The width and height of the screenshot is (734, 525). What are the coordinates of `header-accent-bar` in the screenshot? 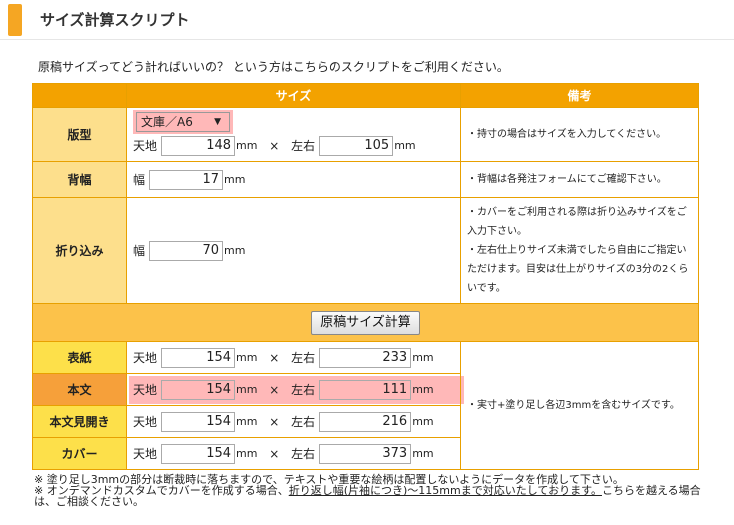 It's located at (15, 20).